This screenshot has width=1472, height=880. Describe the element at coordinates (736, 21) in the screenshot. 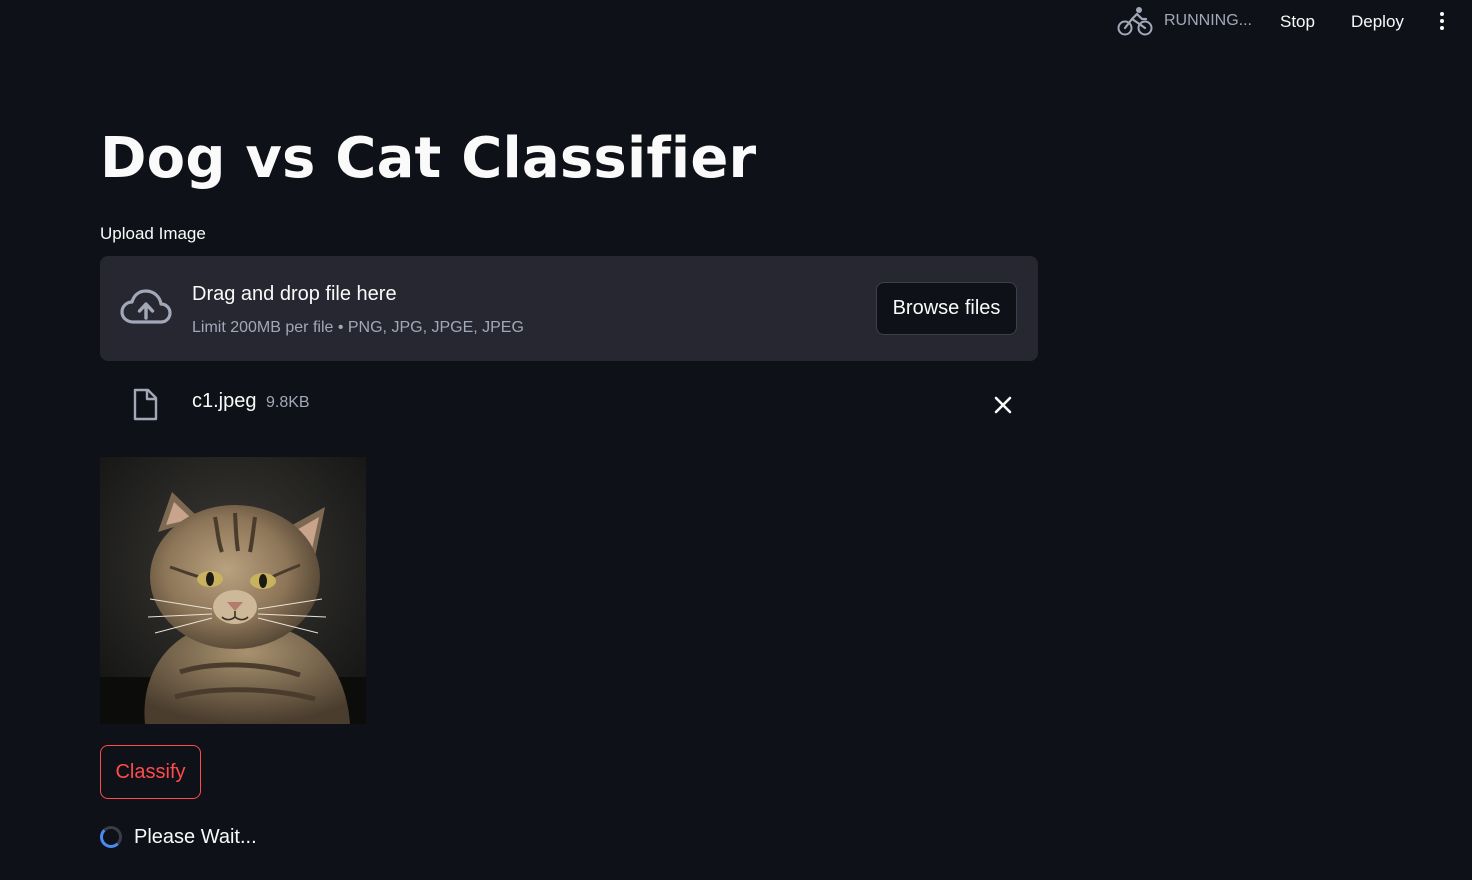

I see `top-toolbar: RUNNING... Stop Deploy` at that location.